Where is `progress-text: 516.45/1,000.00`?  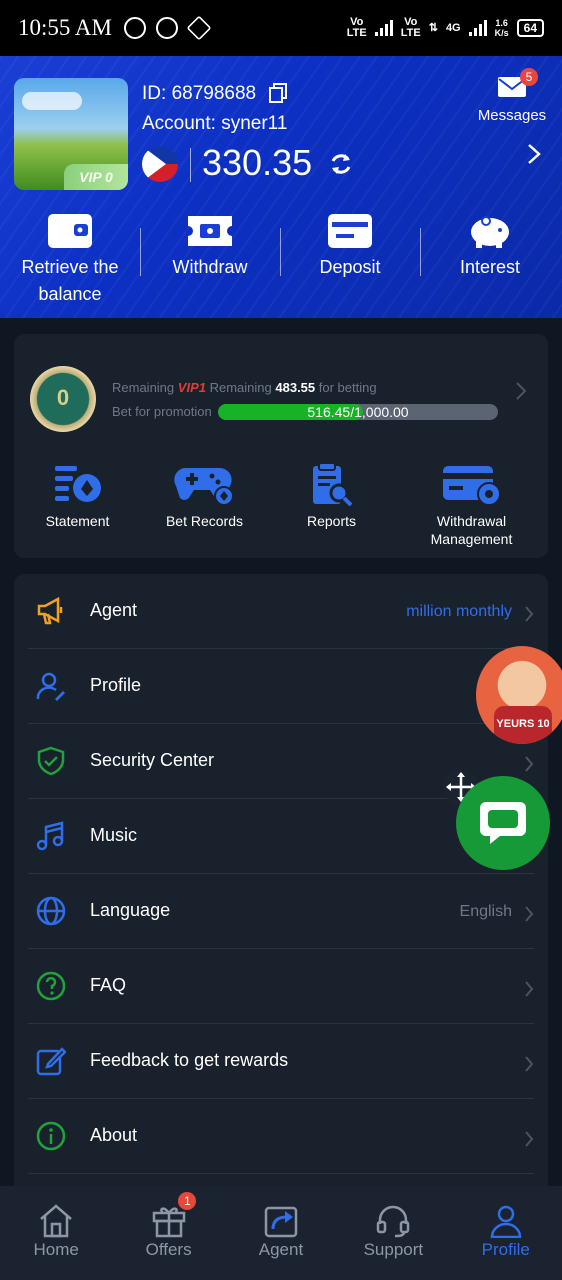 progress-text: 516.45/1,000.00 is located at coordinates (358, 412).